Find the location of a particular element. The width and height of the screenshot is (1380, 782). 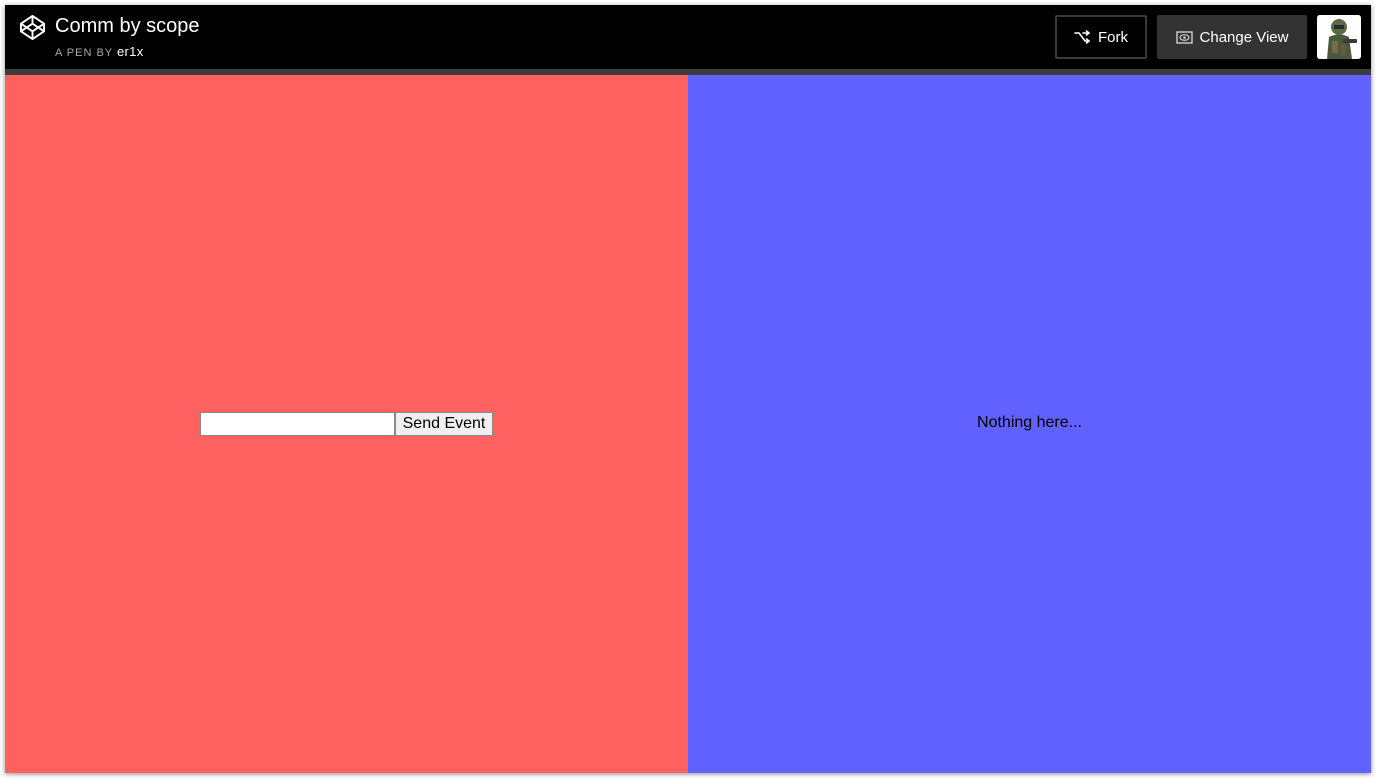

avatar-figure-icon is located at coordinates (1339, 37).